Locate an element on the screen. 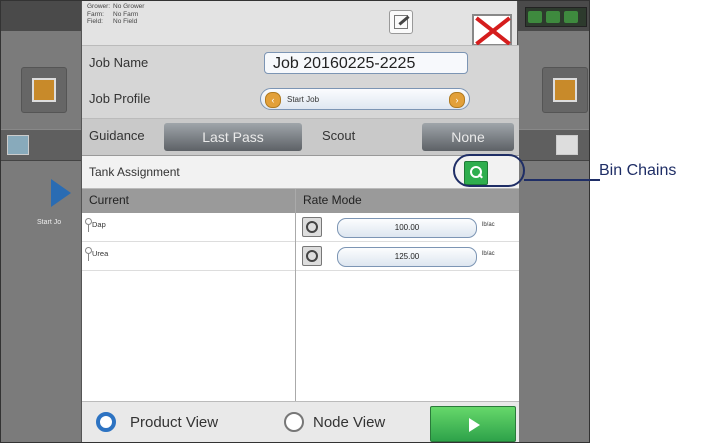  guidance-scout-row: Guidance Last Pass Scout None is located at coordinates (300, 137).